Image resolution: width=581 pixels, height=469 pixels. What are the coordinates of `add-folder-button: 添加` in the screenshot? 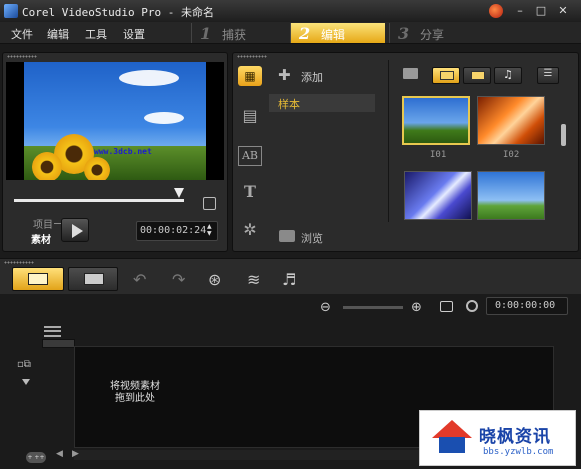 It's located at (312, 77).